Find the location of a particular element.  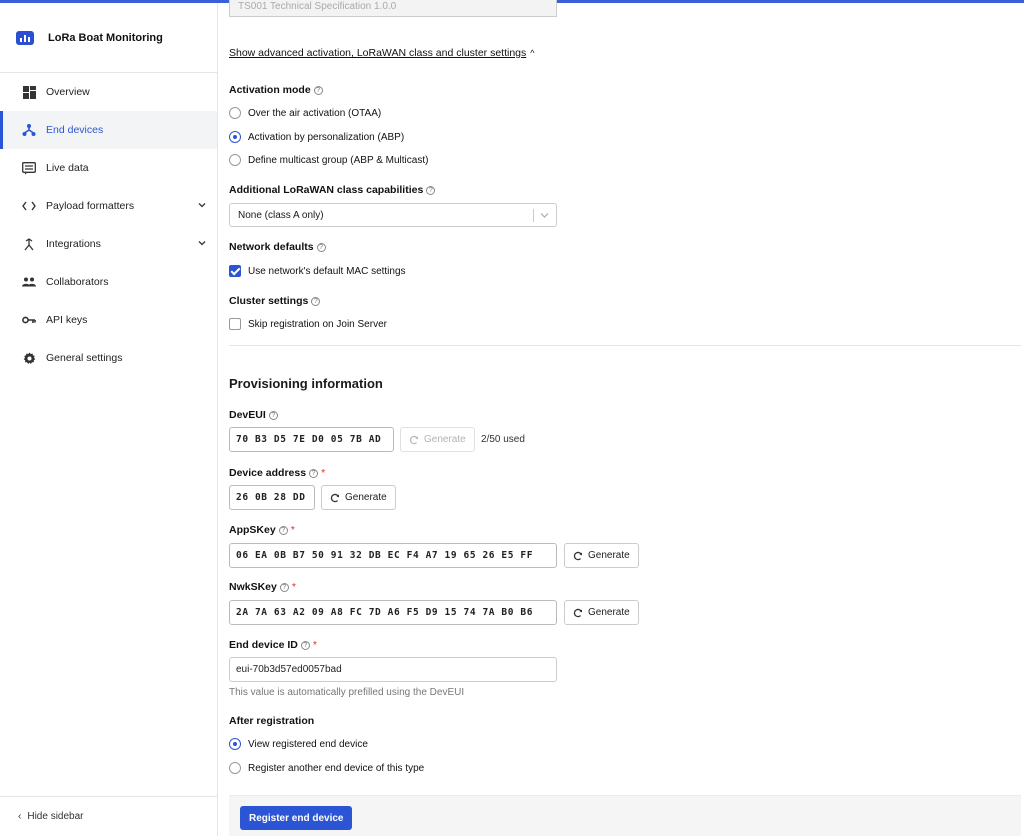

appskey-text: AppSKey is located at coordinates (252, 530).